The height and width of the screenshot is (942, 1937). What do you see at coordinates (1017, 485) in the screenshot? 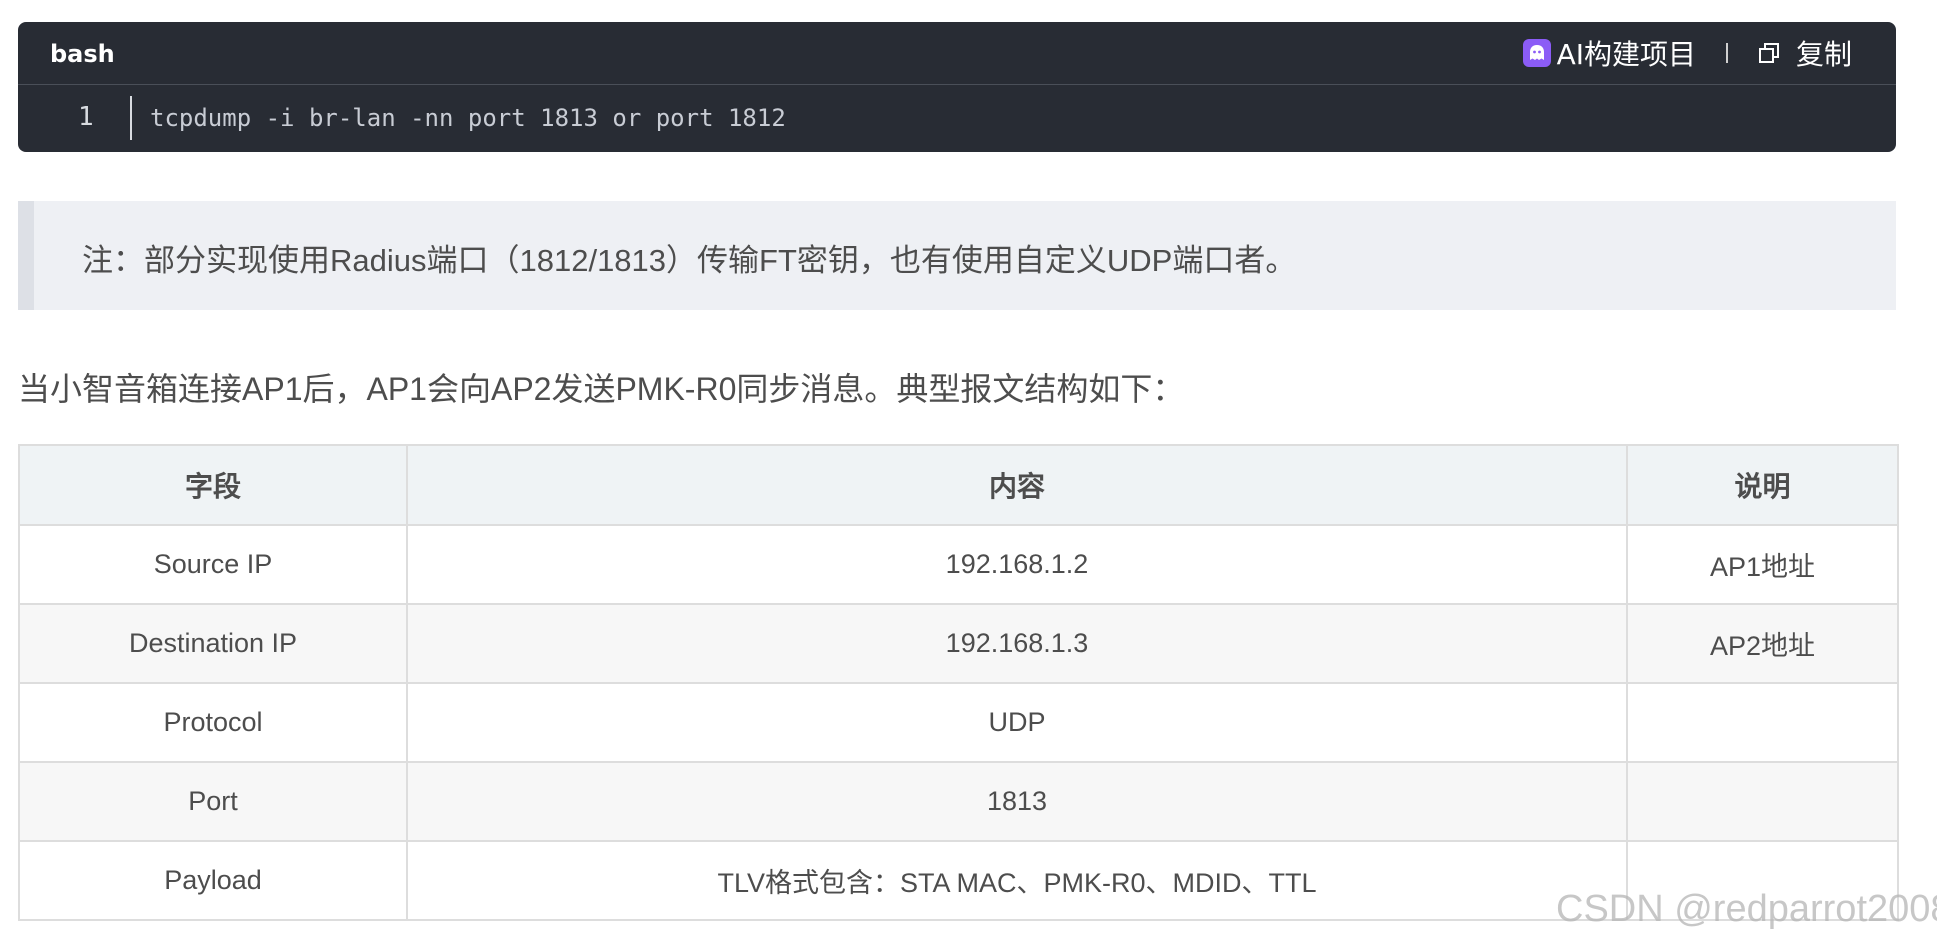
I see `table-header-content: 内容` at bounding box center [1017, 485].